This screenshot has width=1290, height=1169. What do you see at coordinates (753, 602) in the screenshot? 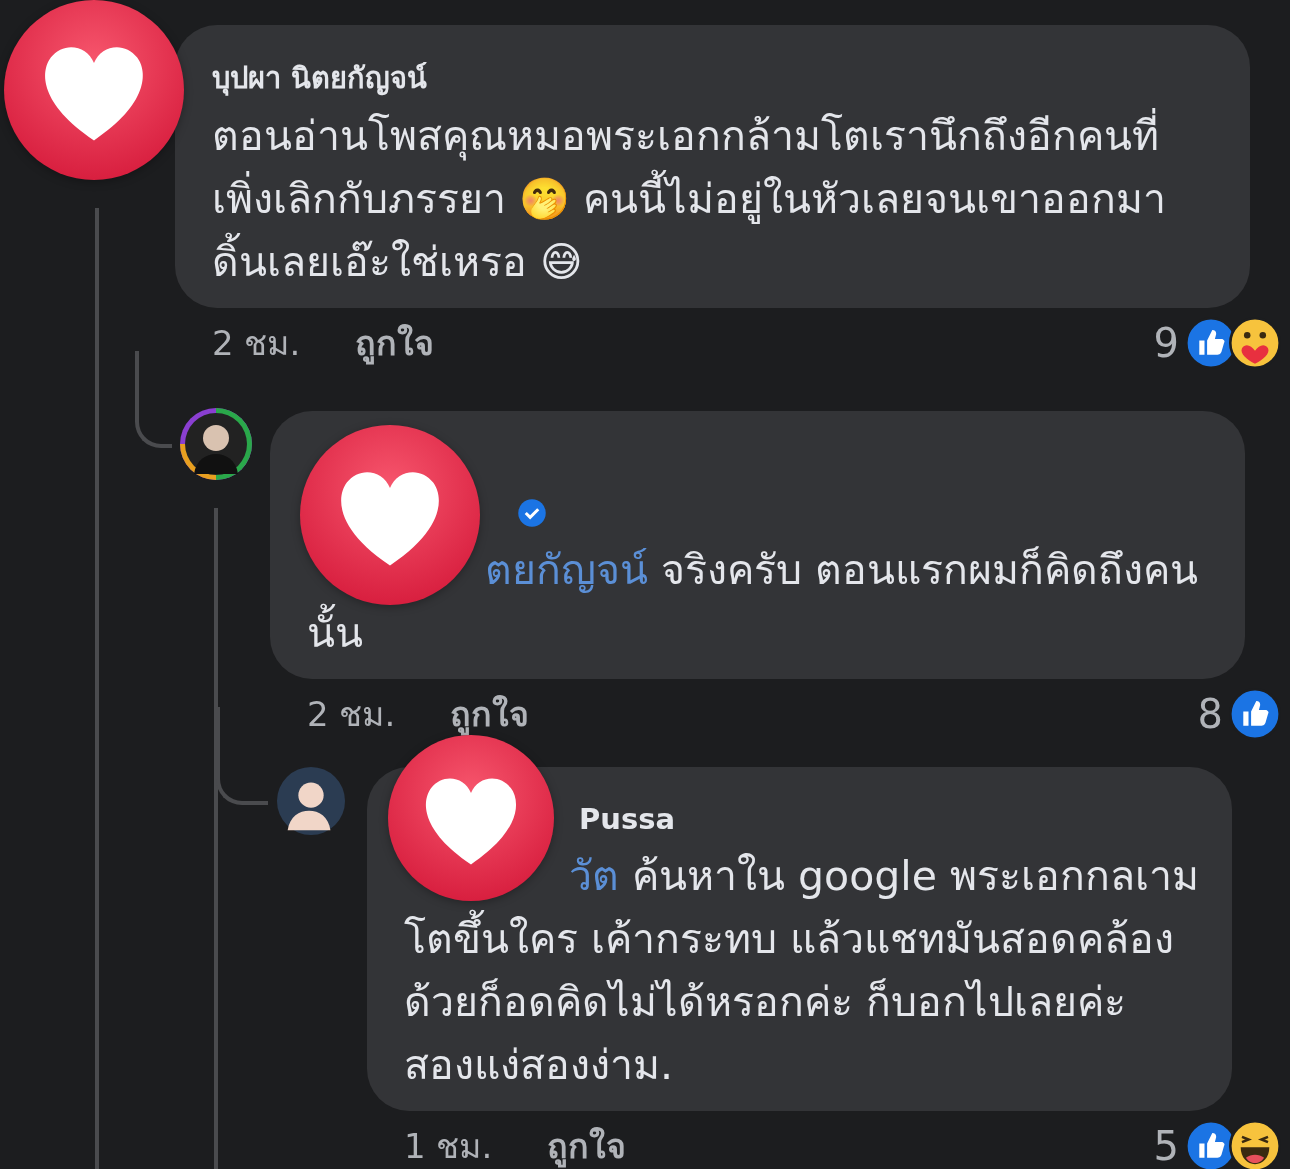
I see `comment-text: ตยกัญจน์ จริงครับ ตอนแรกผมก็คิดถึงคน นั้น` at bounding box center [753, 602].